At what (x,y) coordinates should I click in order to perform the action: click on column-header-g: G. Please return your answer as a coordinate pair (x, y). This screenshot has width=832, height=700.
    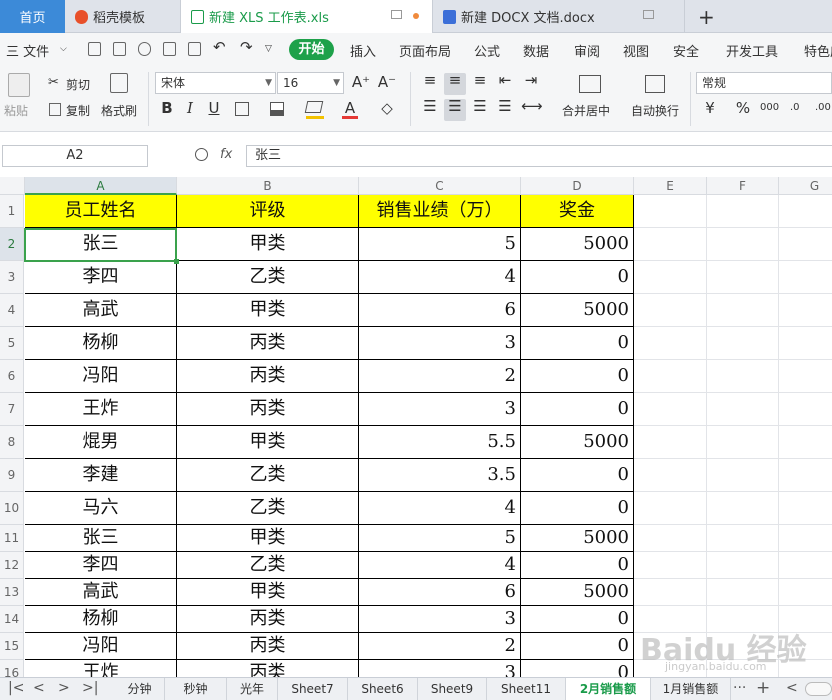
    Looking at the image, I should click on (805, 186).